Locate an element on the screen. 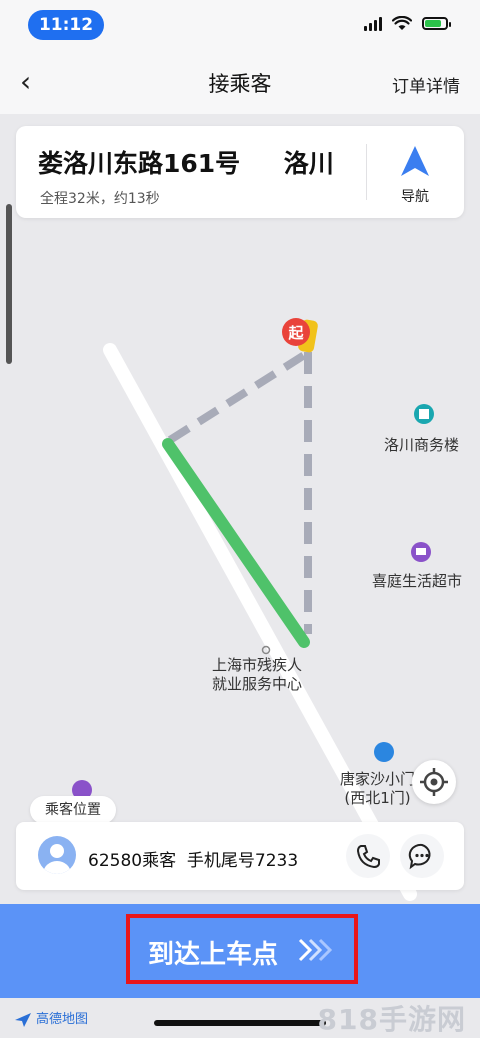 This screenshot has height=1038, width=480. battery-icon is located at coordinates (436, 23).